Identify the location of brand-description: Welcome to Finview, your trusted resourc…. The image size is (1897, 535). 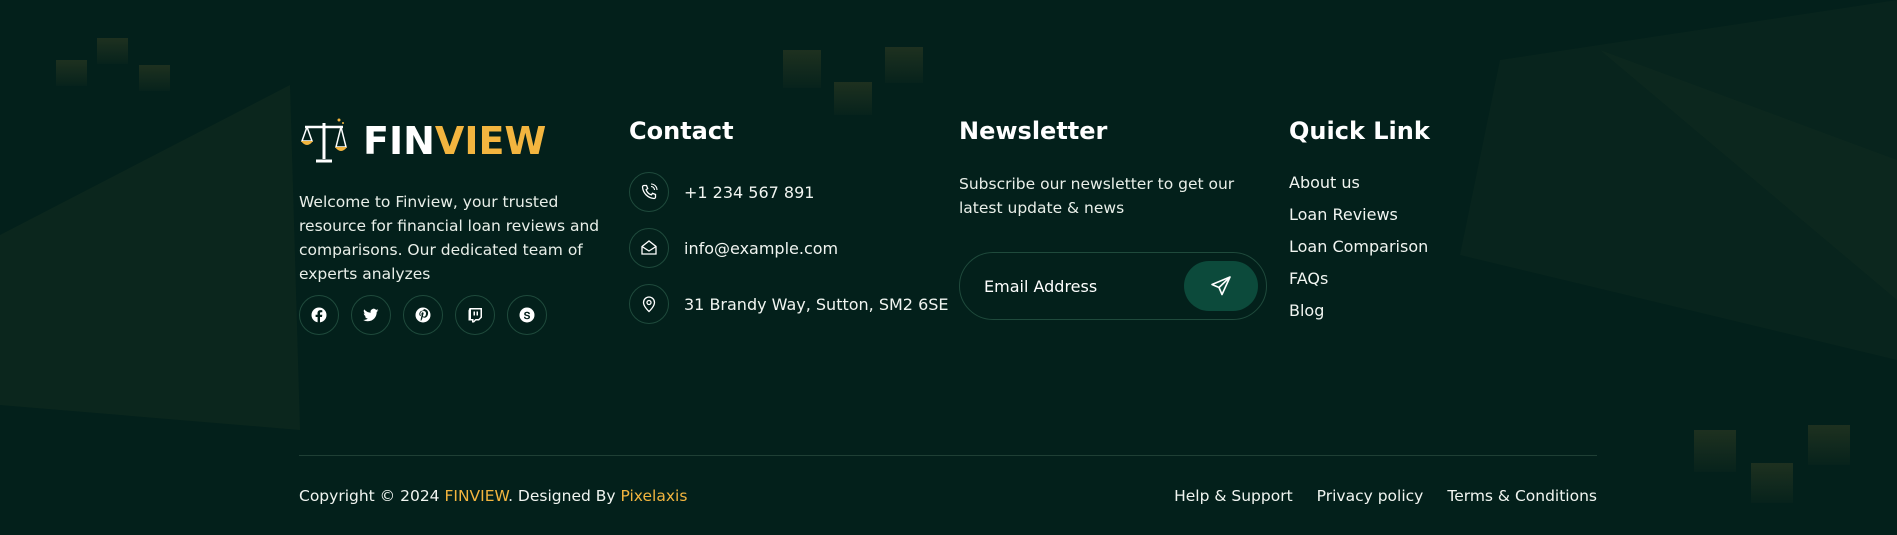
(449, 238).